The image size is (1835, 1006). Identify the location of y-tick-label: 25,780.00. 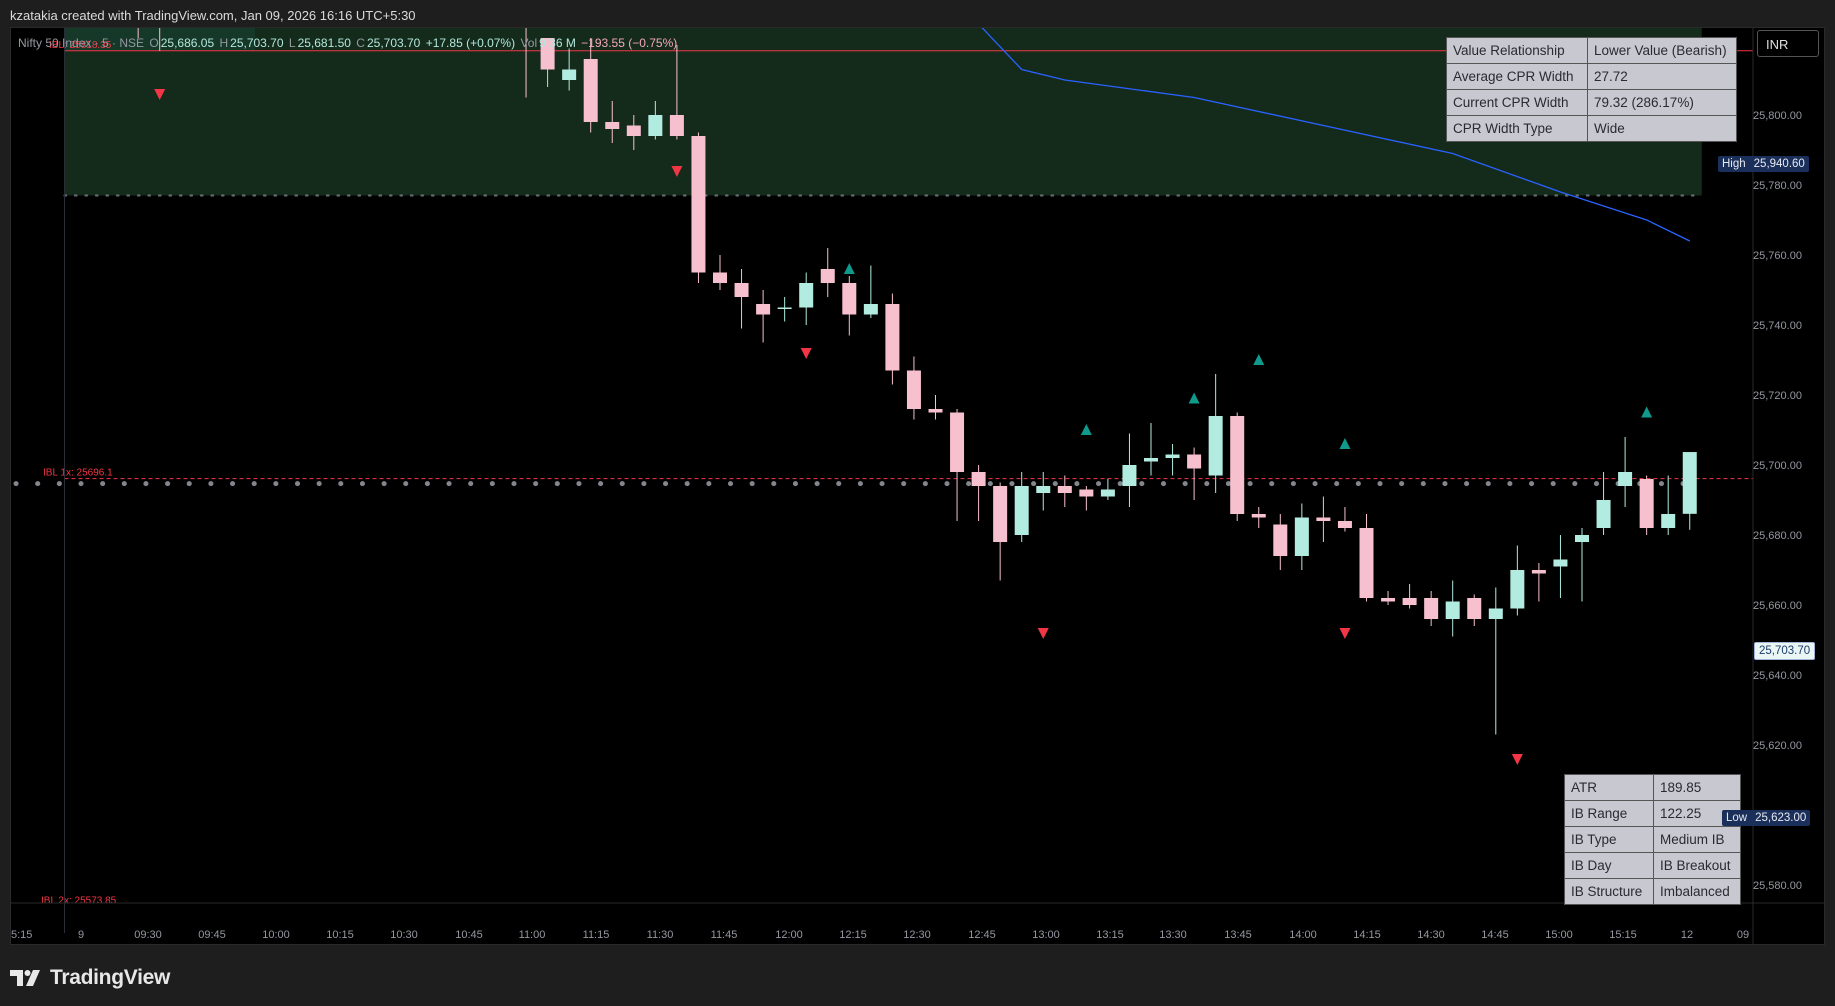
(1777, 186).